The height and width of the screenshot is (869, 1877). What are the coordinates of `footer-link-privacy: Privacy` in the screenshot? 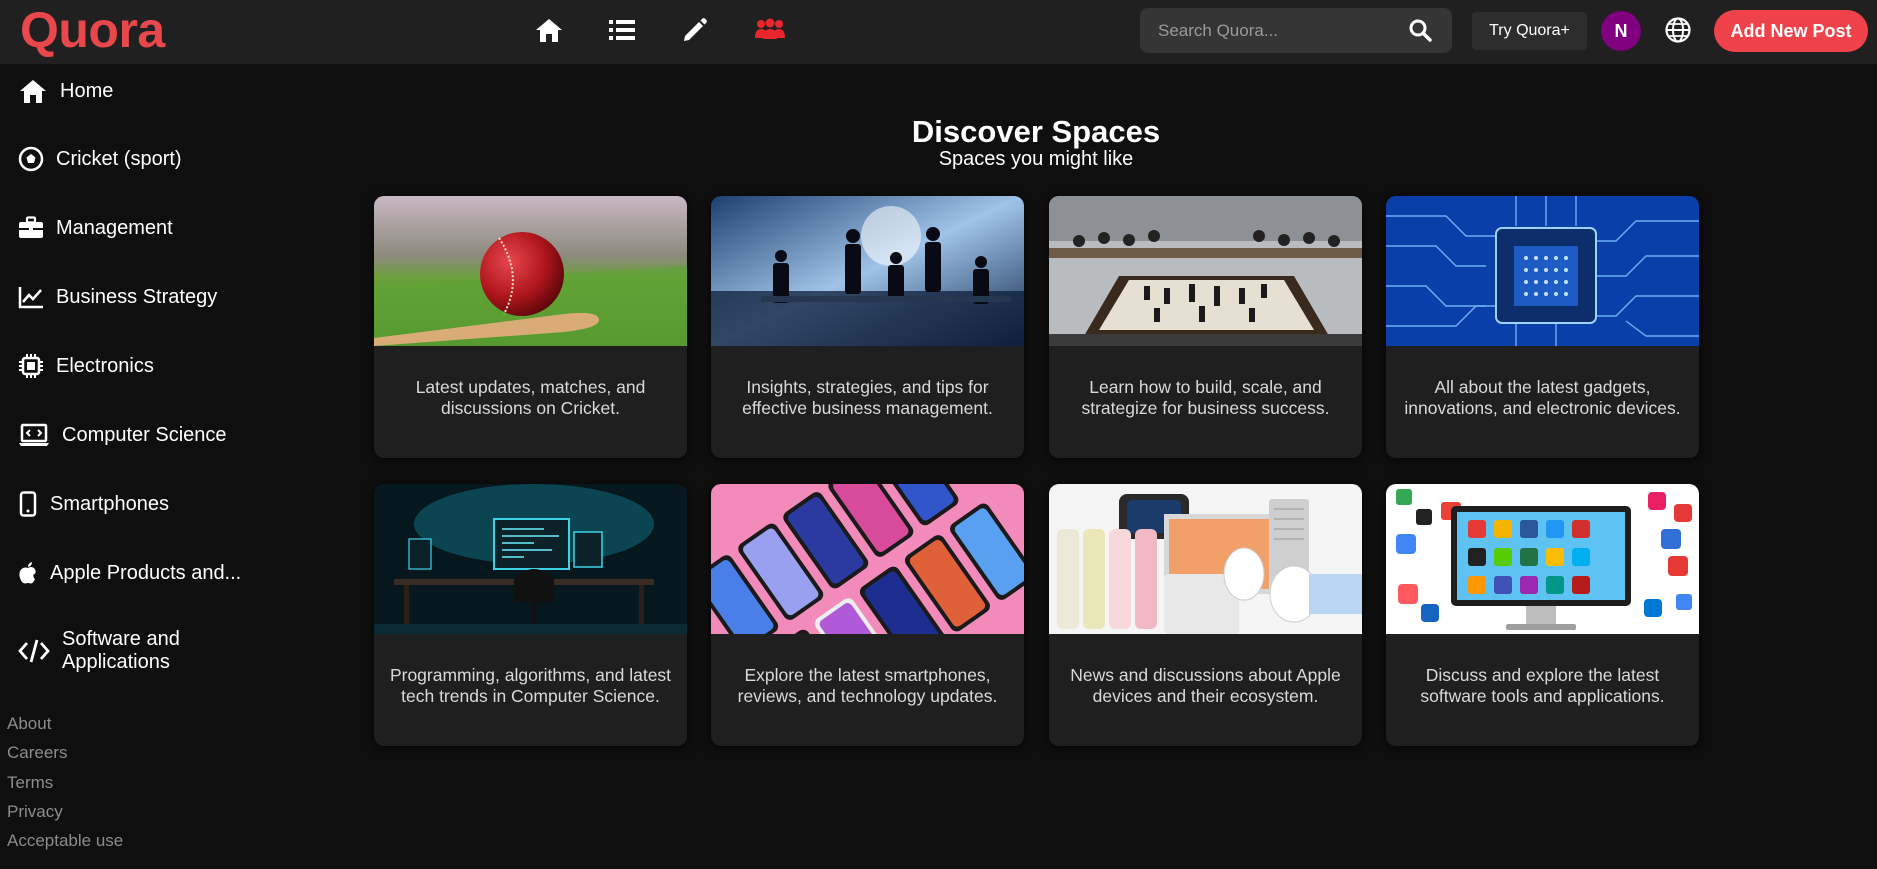 It's located at (35, 812).